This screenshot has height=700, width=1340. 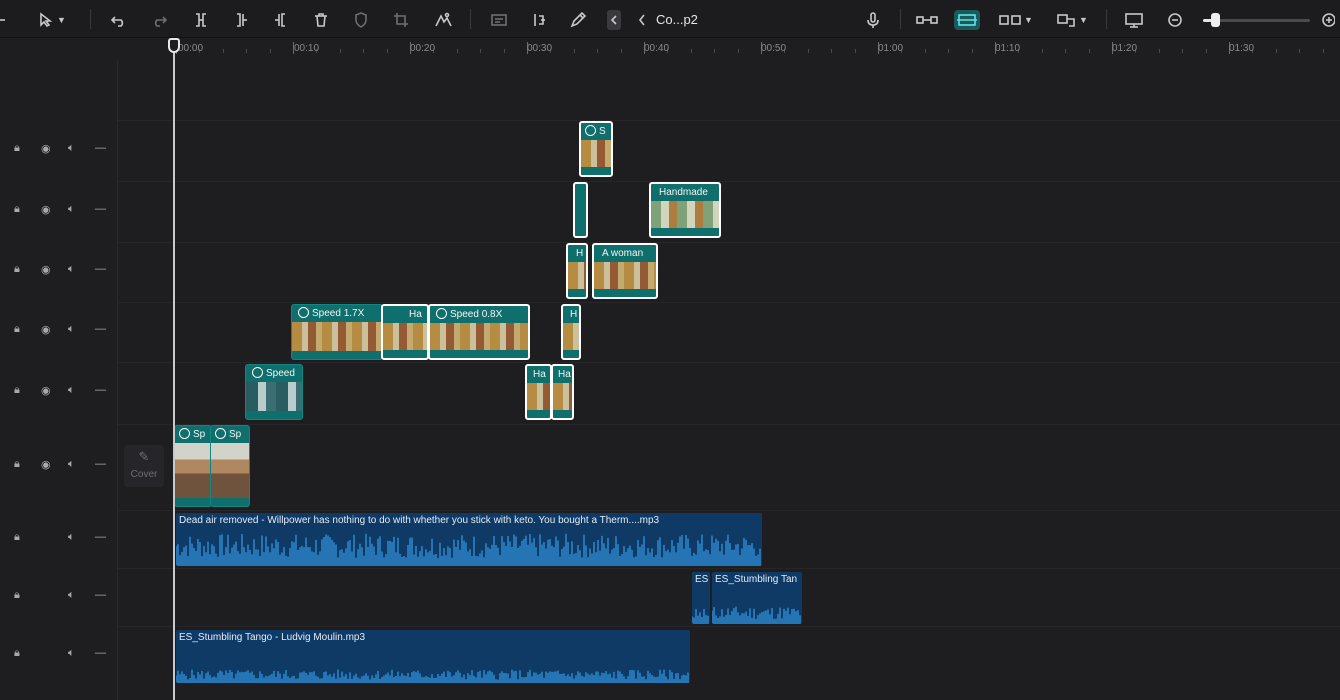 I want to click on playhead-handle, so click(x=174, y=45).